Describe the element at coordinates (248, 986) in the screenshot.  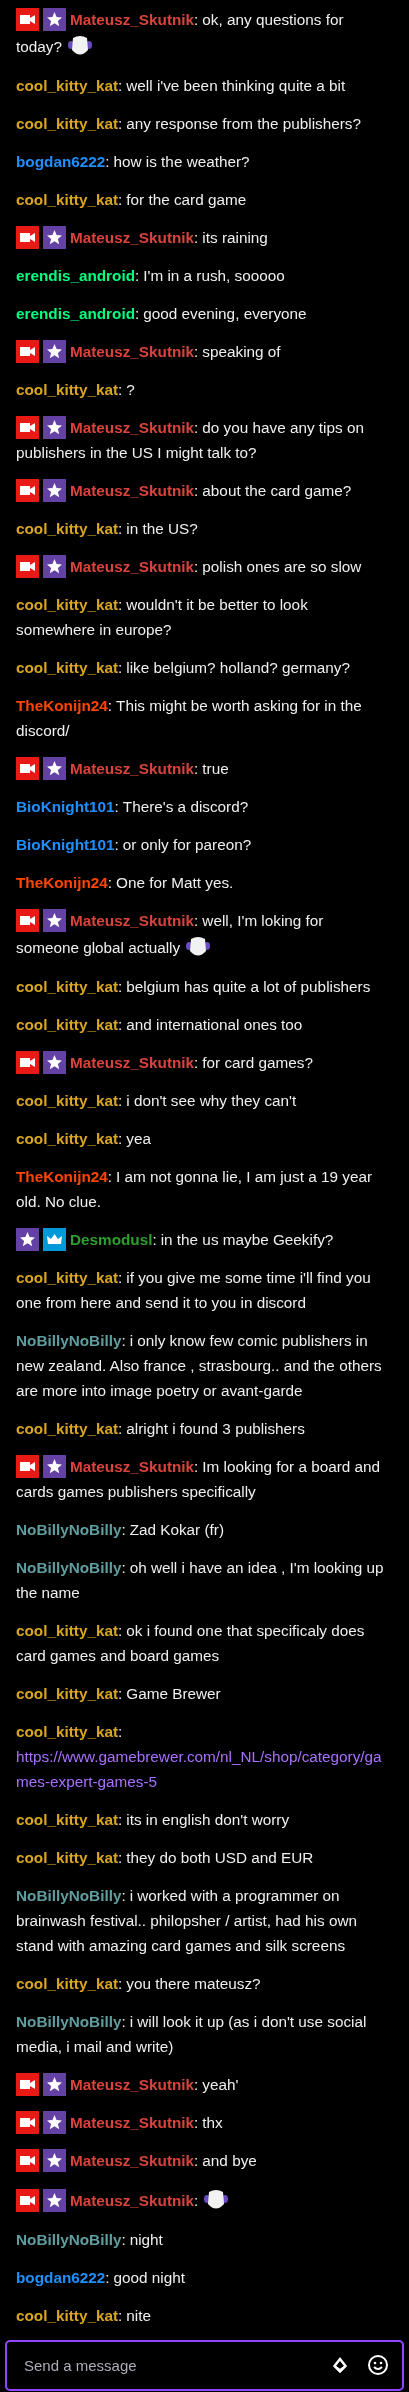
I see `message-text: belgium has quite a lot of publishers` at that location.